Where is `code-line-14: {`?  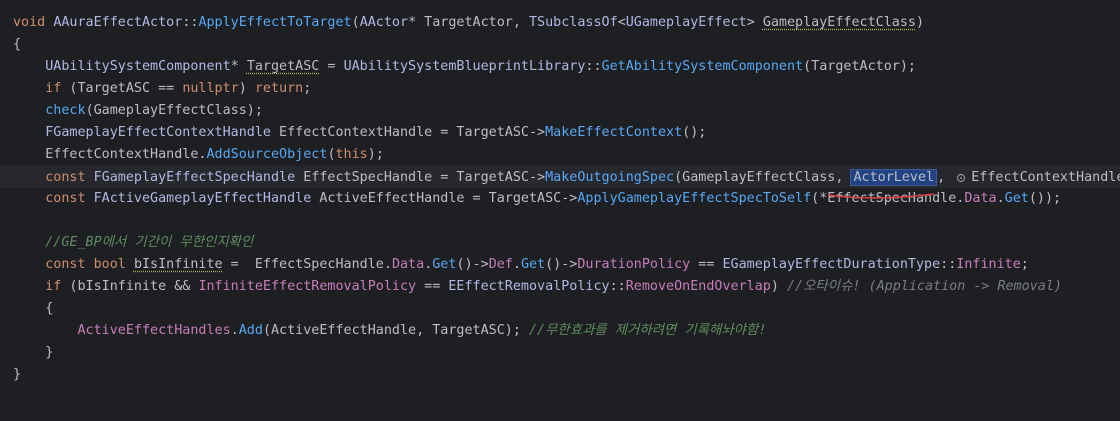 code-line-14: { is located at coordinates (560, 309).